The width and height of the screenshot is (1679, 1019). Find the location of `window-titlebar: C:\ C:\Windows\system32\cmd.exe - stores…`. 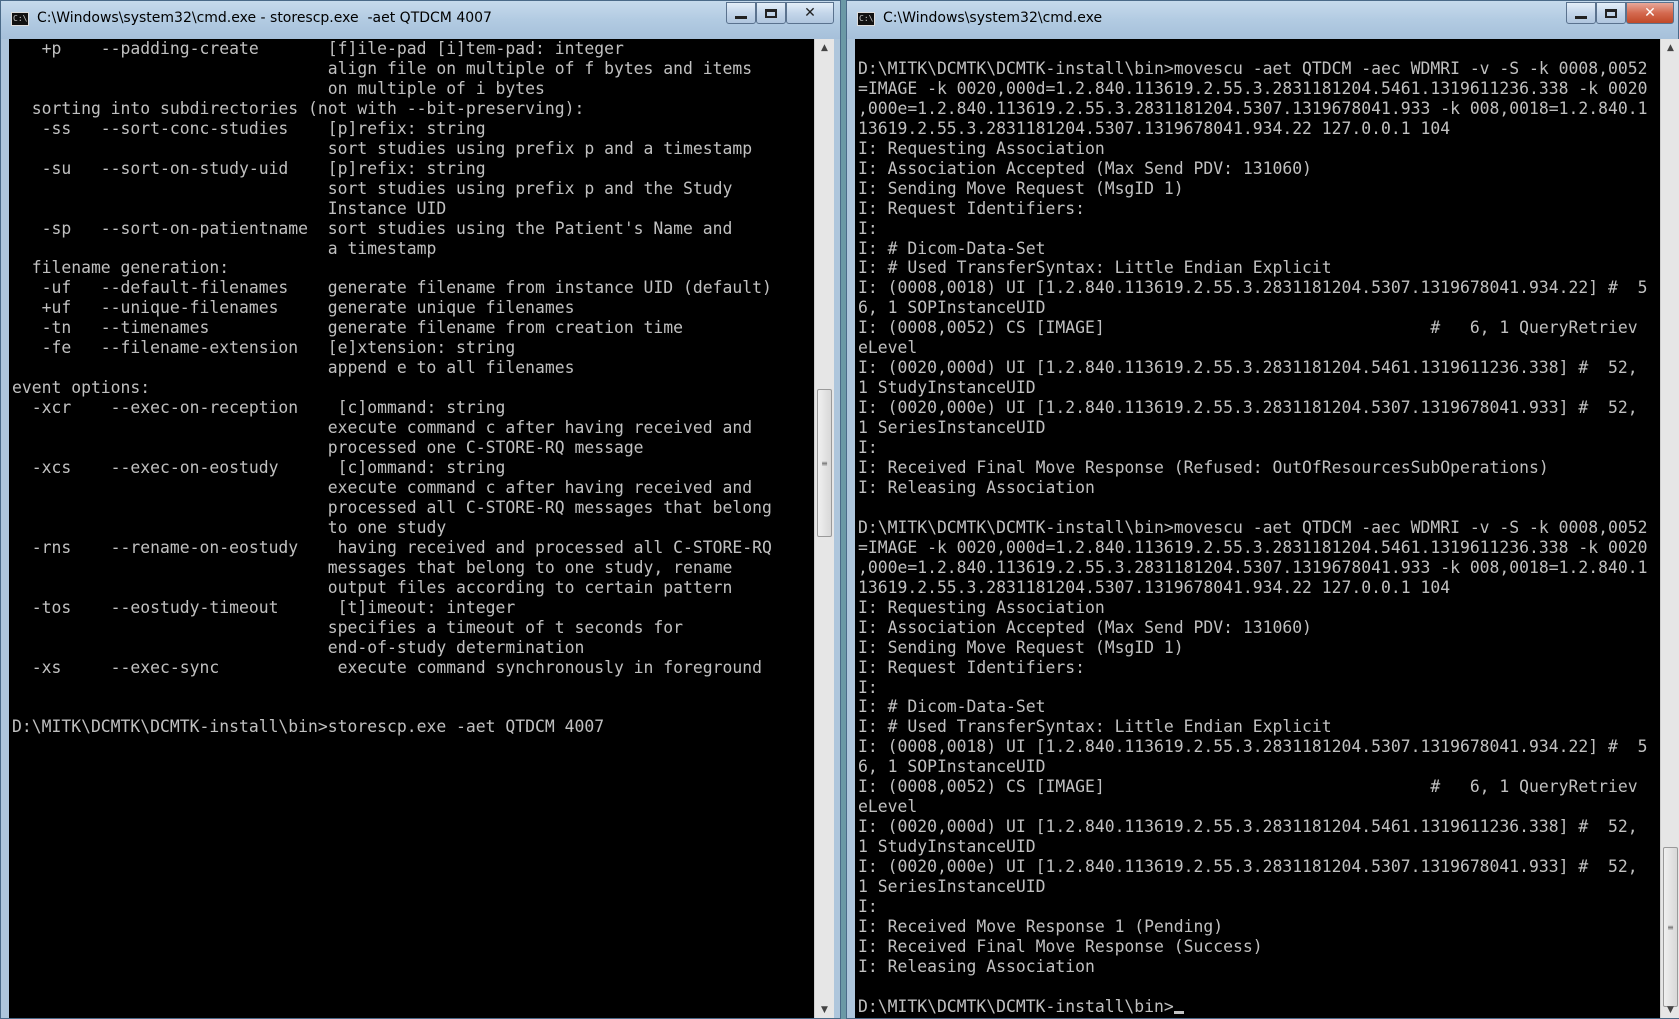

window-titlebar: C:\ C:\Windows\system32\cmd.exe - stores… is located at coordinates (420, 20).